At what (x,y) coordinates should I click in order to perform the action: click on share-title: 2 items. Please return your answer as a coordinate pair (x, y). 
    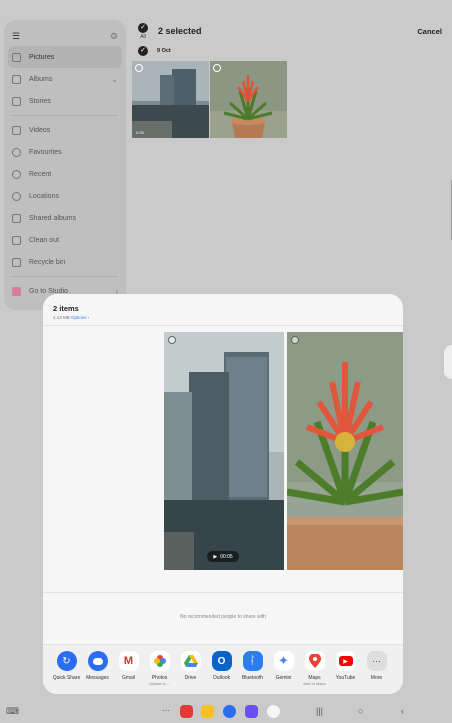
    Looking at the image, I should click on (66, 308).